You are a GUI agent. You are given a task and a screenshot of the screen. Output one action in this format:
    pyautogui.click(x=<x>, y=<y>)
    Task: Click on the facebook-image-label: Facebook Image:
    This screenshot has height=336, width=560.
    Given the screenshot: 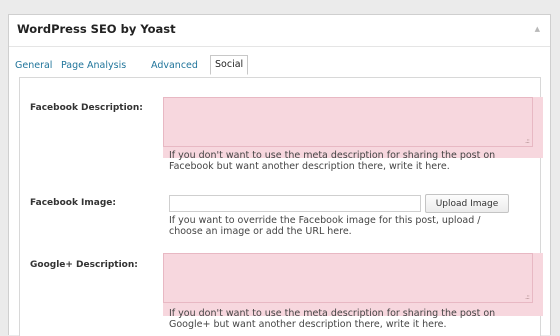 What is the action you would take?
    pyautogui.click(x=73, y=203)
    